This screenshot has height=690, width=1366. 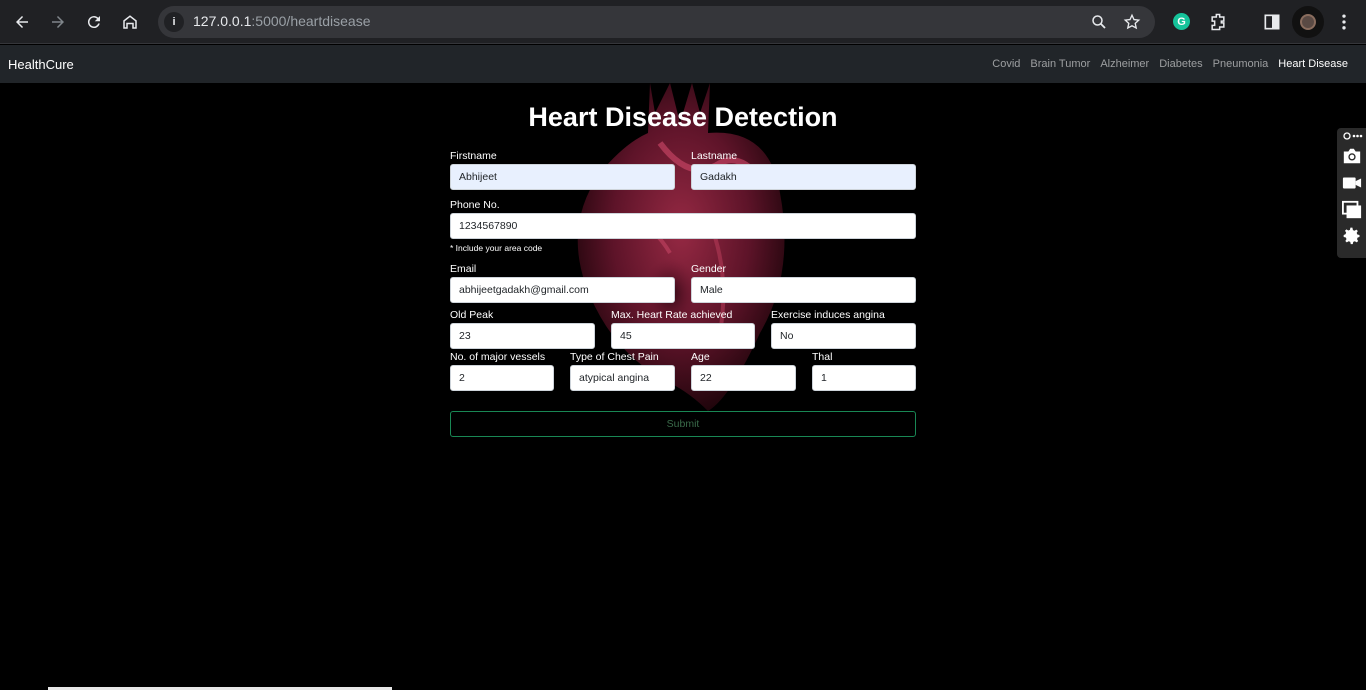 I want to click on camera-icon, so click(x=1352, y=156).